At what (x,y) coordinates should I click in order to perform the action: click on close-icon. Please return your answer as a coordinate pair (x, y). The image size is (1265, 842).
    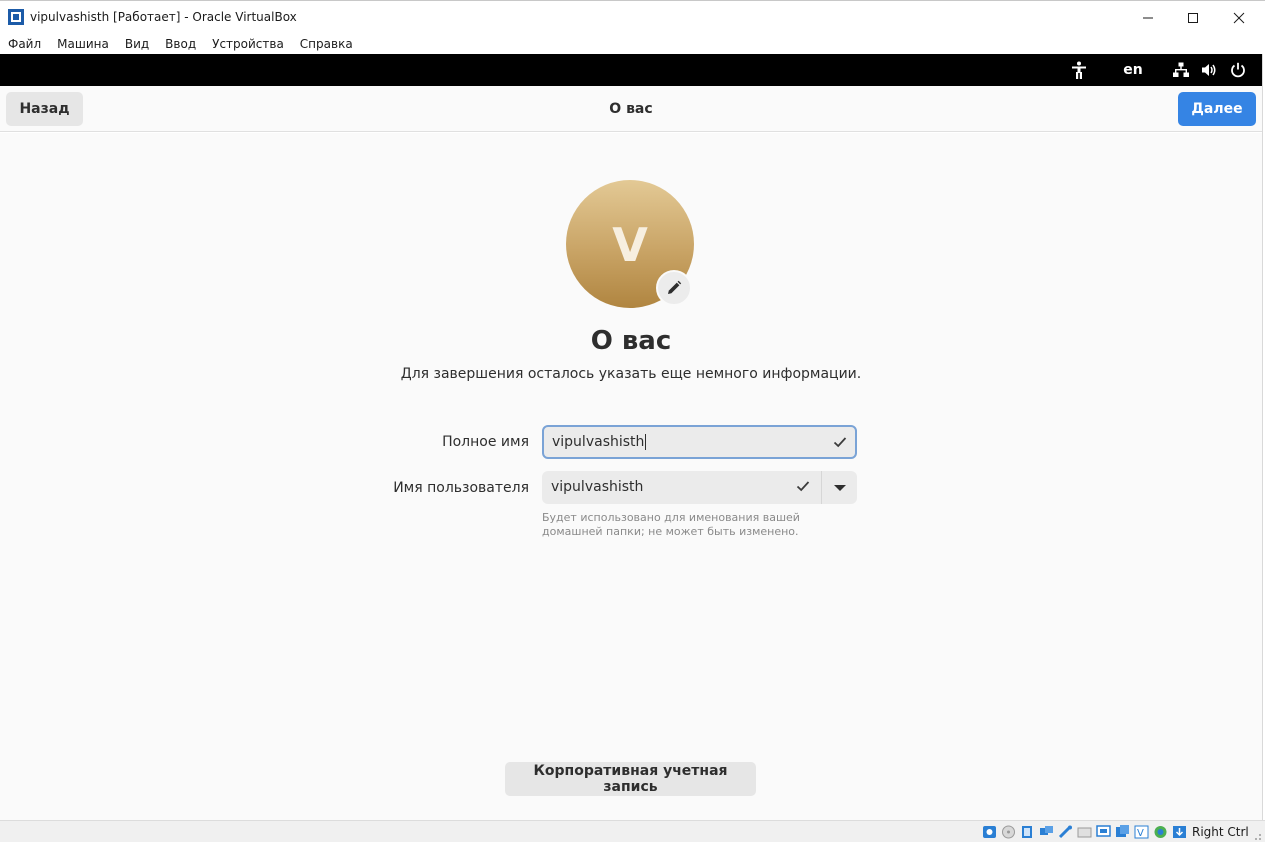
    Looking at the image, I should click on (1239, 17).